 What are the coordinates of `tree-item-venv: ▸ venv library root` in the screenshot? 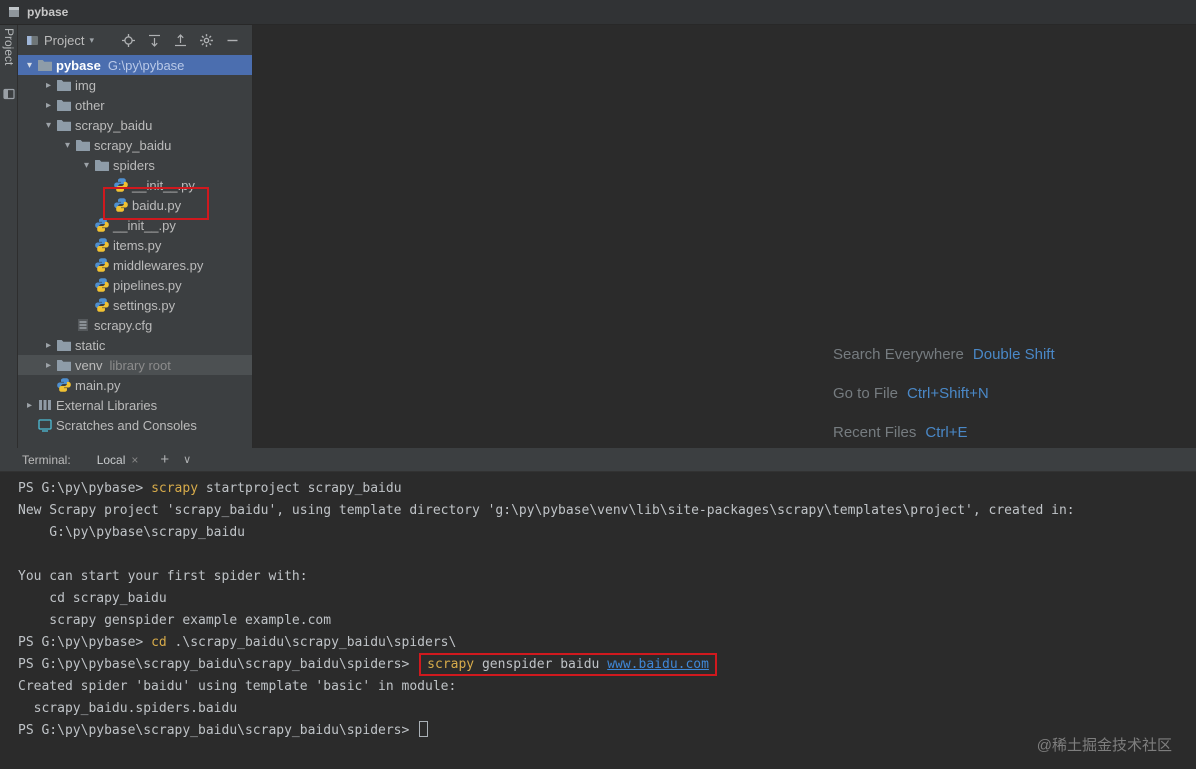 It's located at (135, 365).